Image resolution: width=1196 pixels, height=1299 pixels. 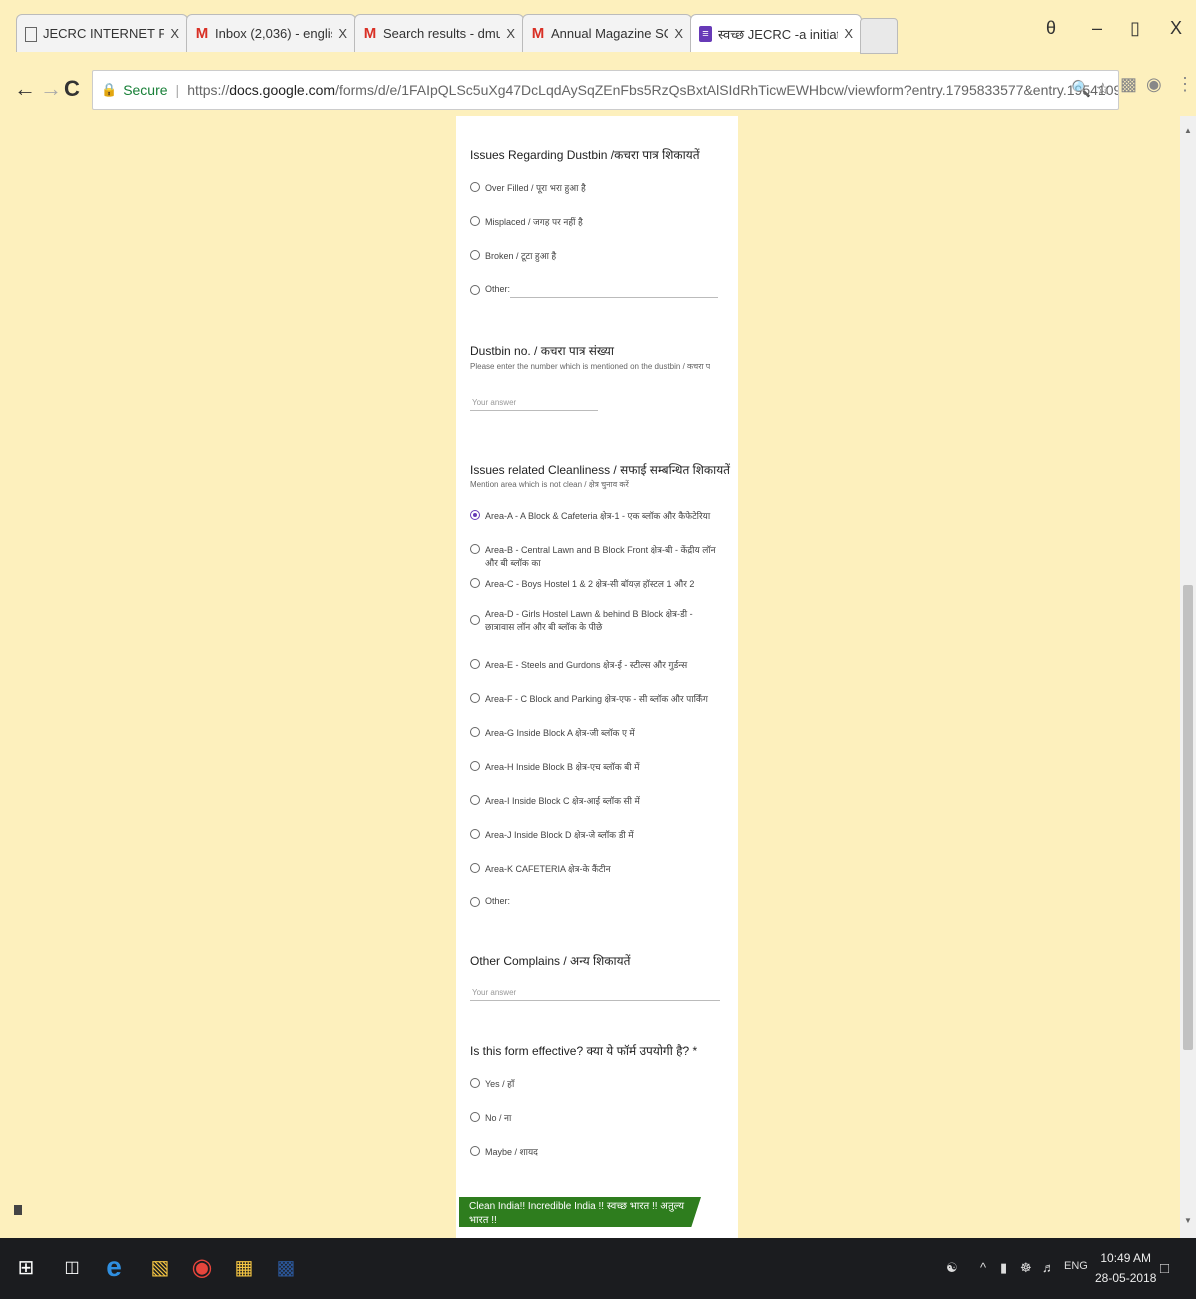 What do you see at coordinates (1048, 1267) in the screenshot?
I see `volume-icon: ♬` at bounding box center [1048, 1267].